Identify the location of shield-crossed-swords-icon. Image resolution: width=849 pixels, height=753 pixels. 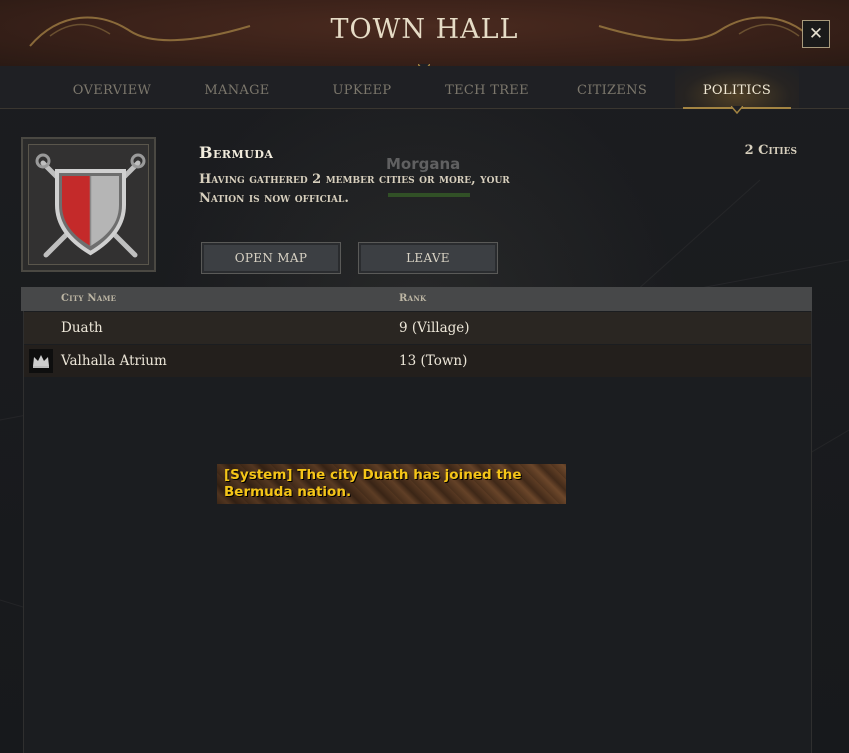
(90, 205).